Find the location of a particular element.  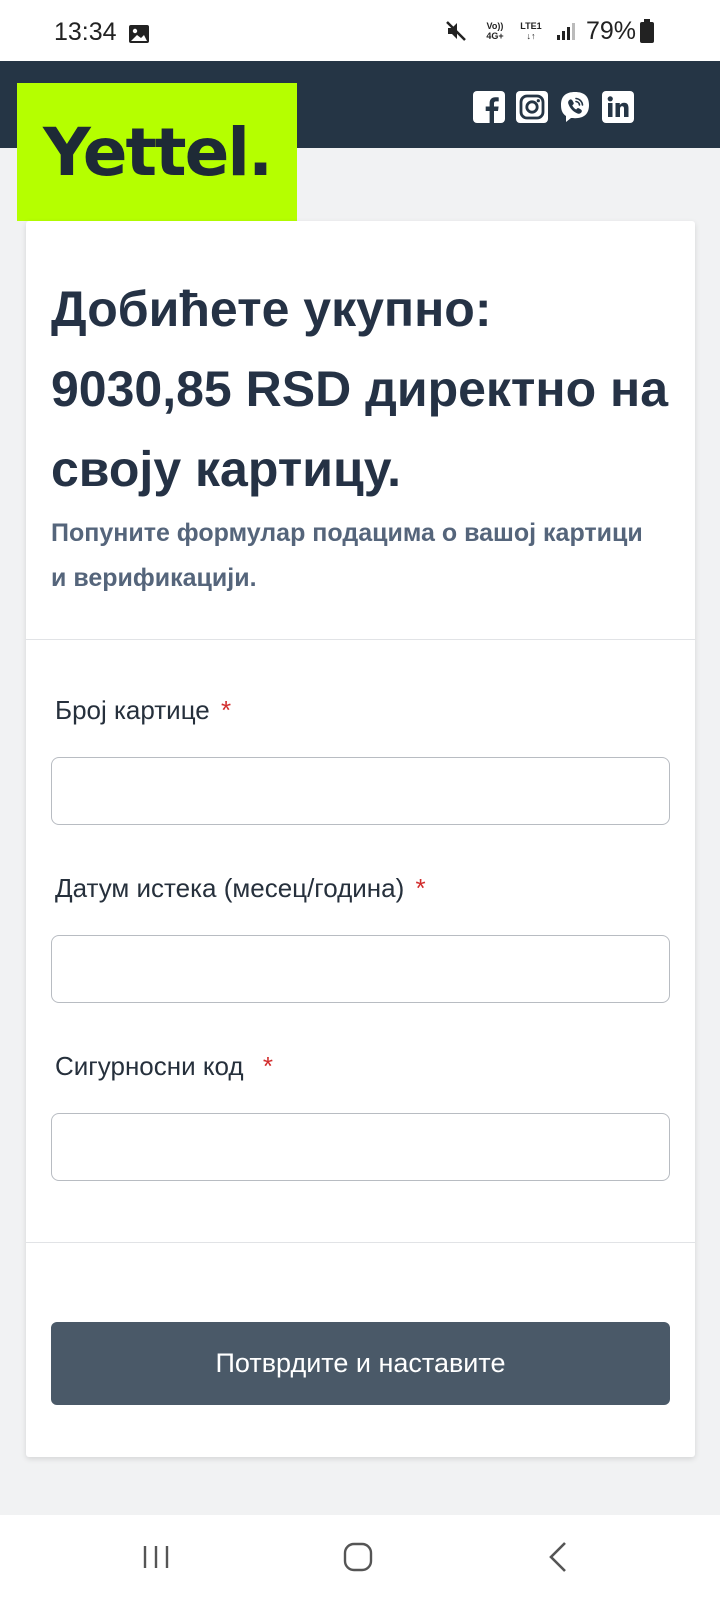

expiry-date-label-text: Датум истека (месец/година) is located at coordinates (230, 888).